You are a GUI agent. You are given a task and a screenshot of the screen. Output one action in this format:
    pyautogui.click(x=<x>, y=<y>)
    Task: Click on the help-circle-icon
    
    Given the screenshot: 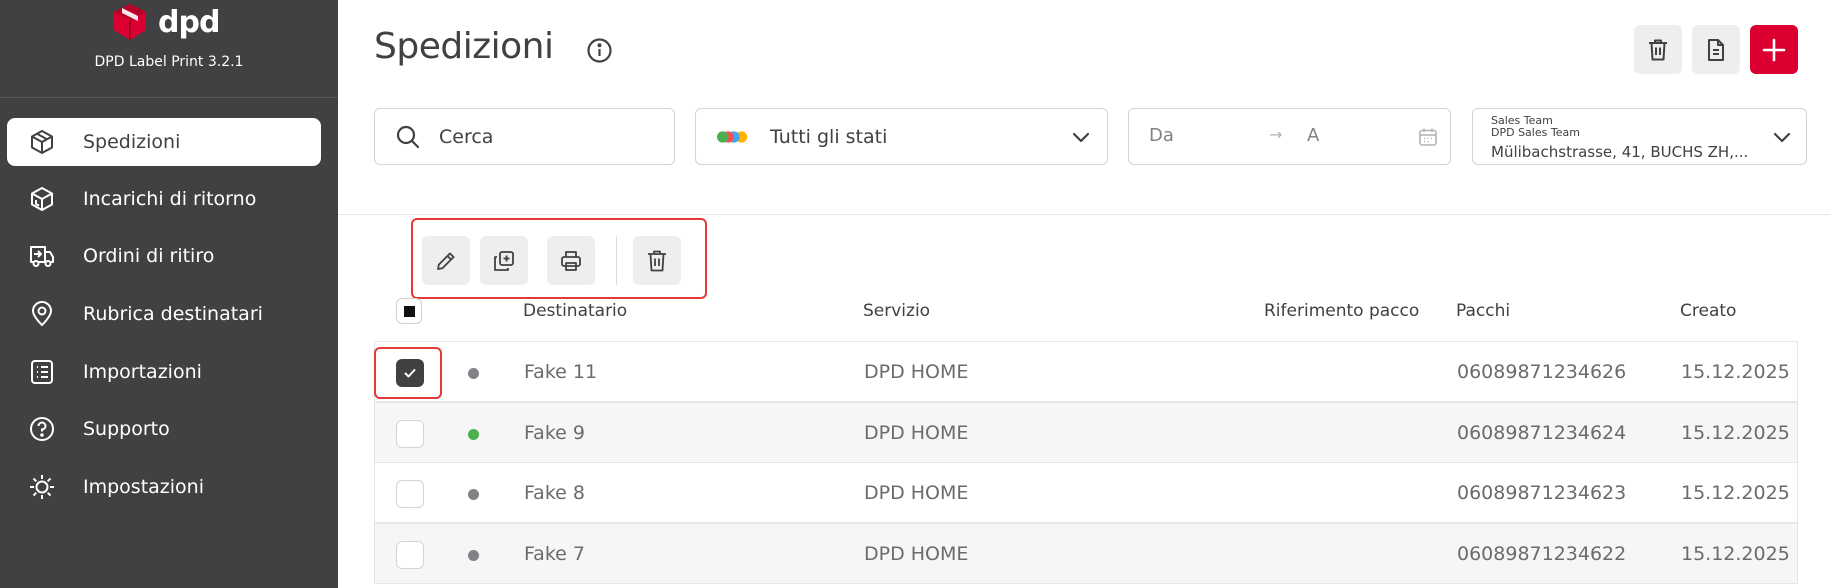 What is the action you would take?
    pyautogui.click(x=42, y=429)
    